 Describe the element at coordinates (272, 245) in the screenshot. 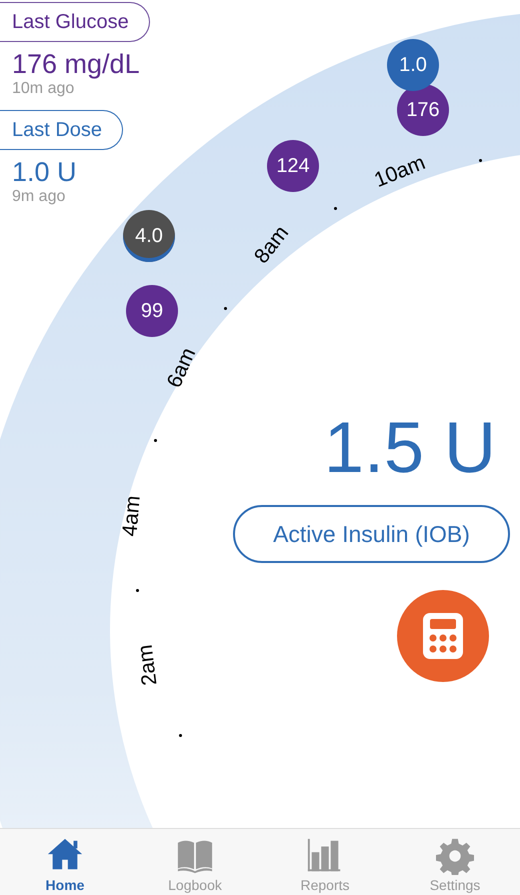

I see `time-label: 8am` at that location.